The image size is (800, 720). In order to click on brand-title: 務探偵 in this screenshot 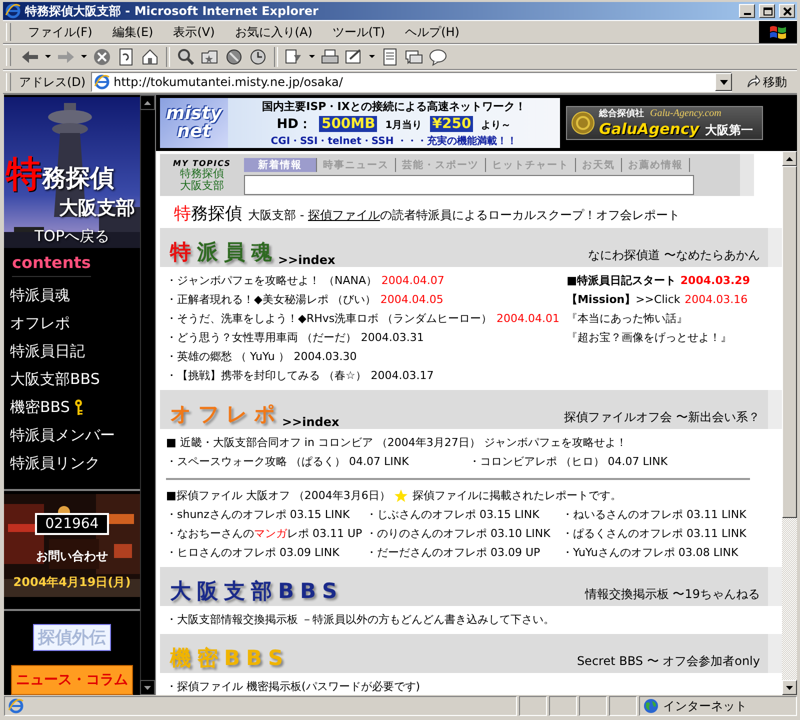, I will do `click(216, 214)`.